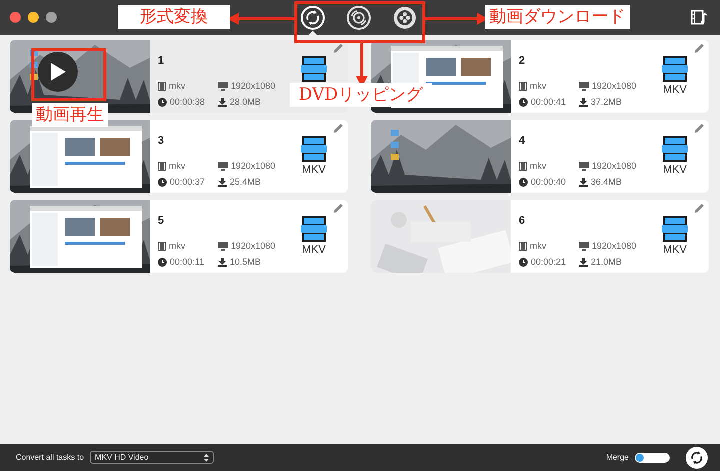  Describe the element at coordinates (548, 262) in the screenshot. I see `duration-text: 00:00:21` at that location.